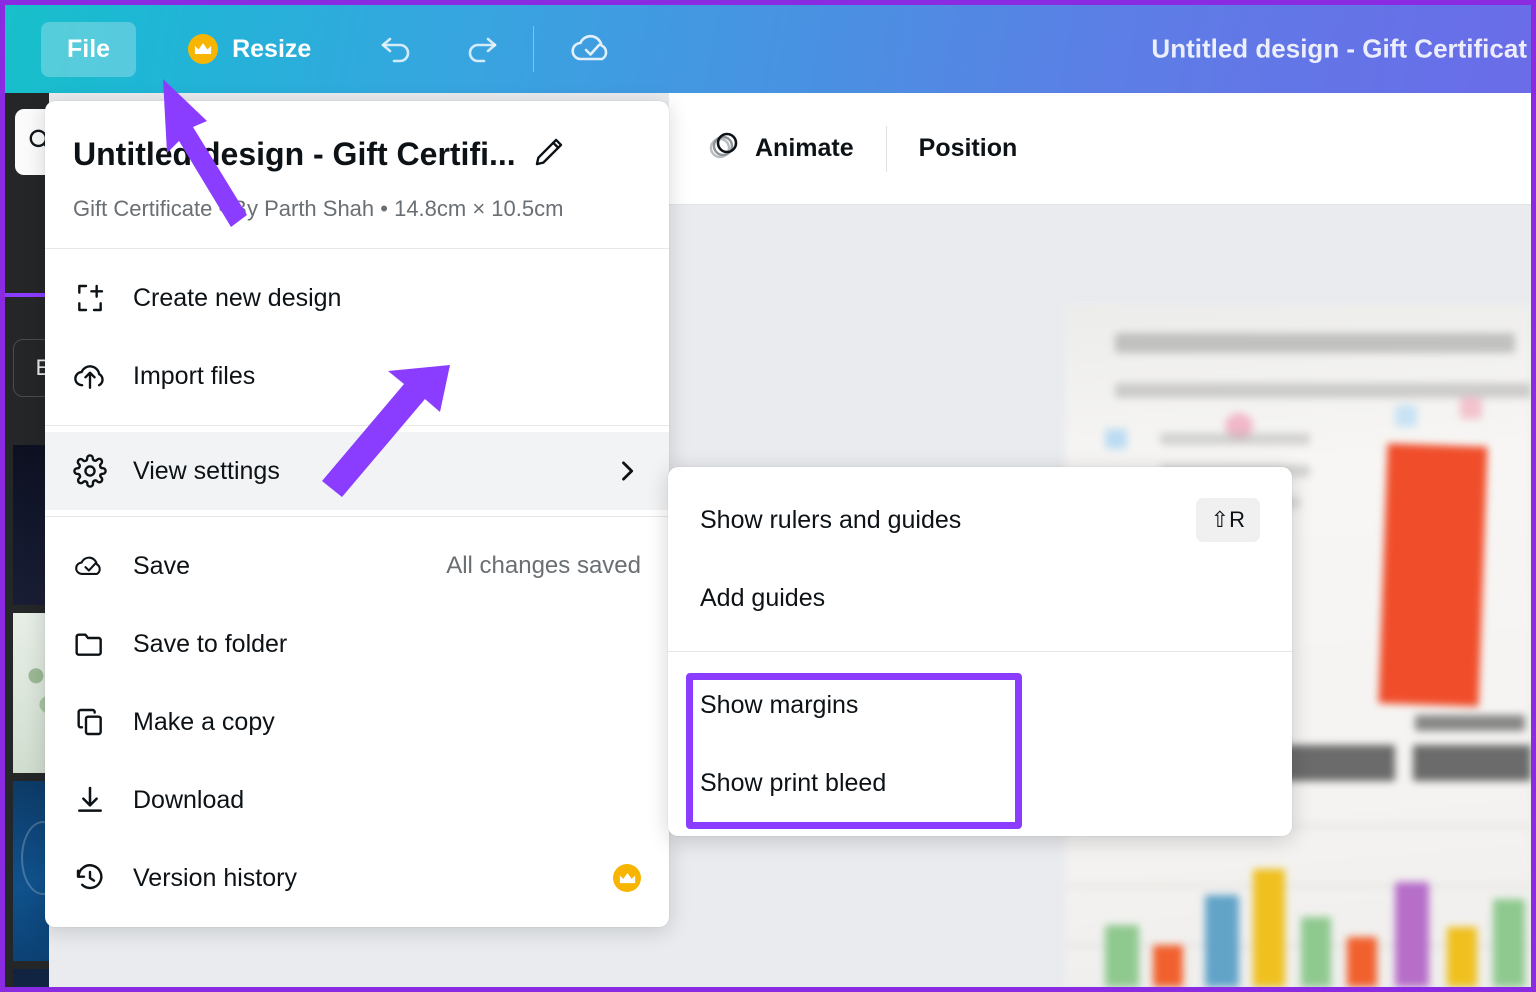 The height and width of the screenshot is (992, 1536). What do you see at coordinates (831, 519) in the screenshot?
I see `submenu-item-label: Show rulers and guides` at bounding box center [831, 519].